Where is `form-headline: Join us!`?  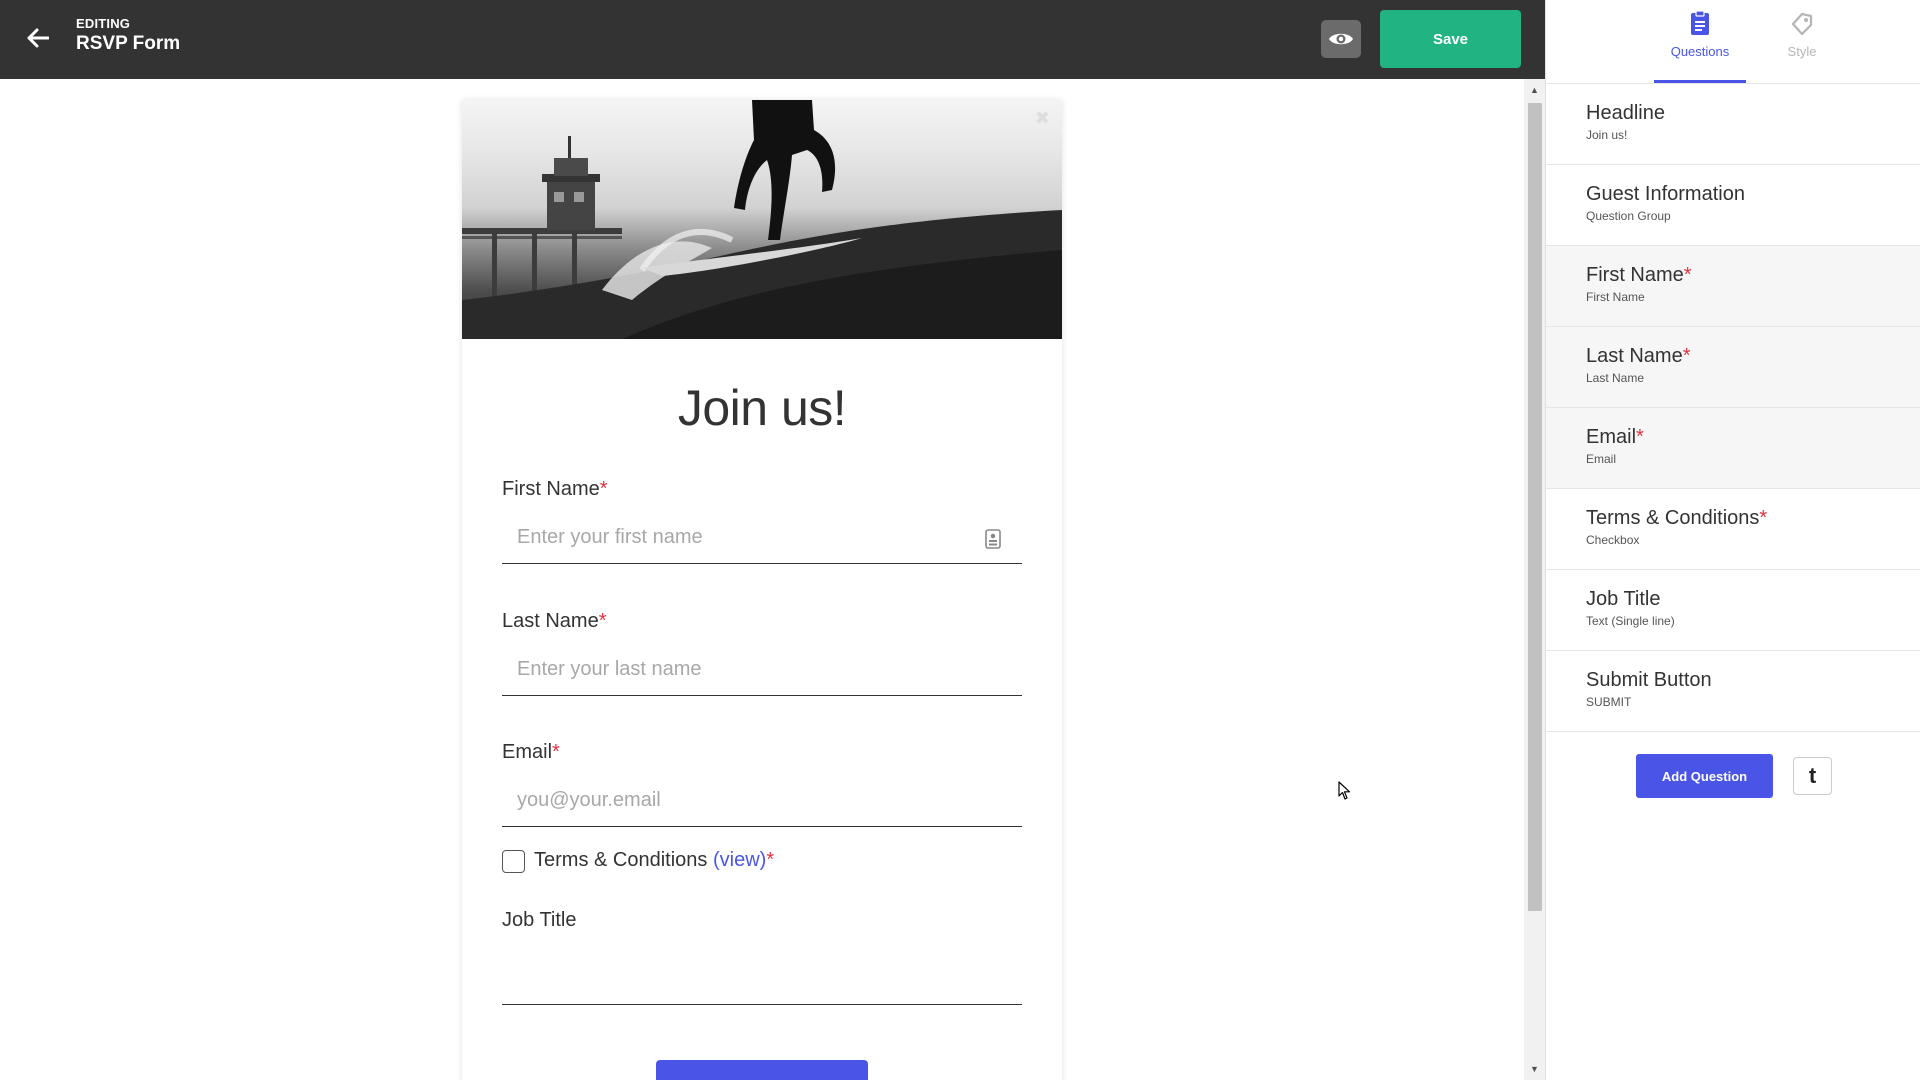 form-headline: Join us! is located at coordinates (762, 408).